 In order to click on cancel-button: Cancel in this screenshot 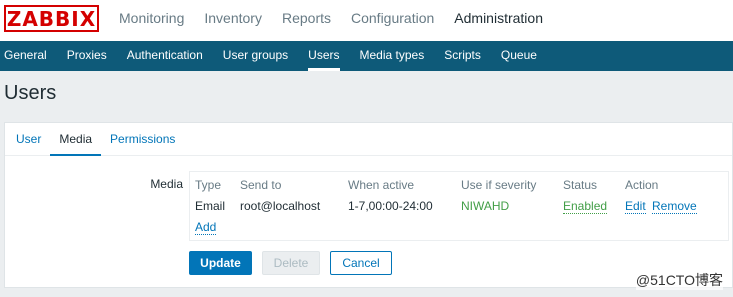, I will do `click(361, 263)`.